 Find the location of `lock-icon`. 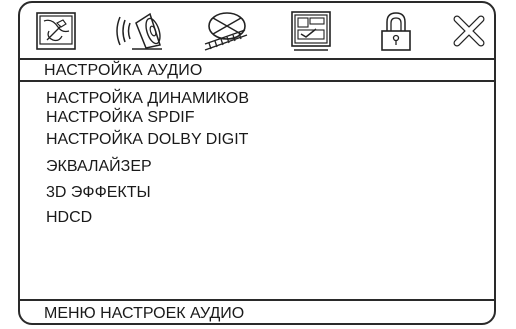

lock-icon is located at coordinates (396, 31).